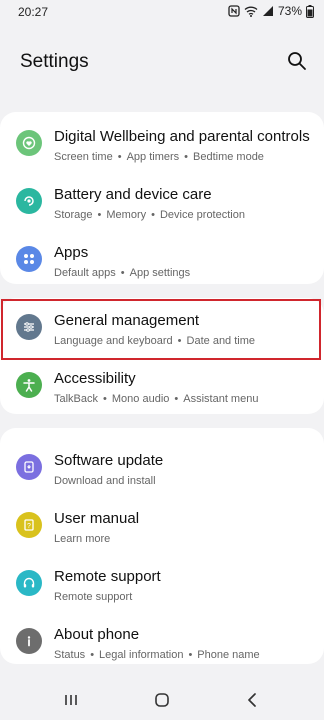 The image size is (324, 720). Describe the element at coordinates (310, 11) in the screenshot. I see `battery-icon` at that location.